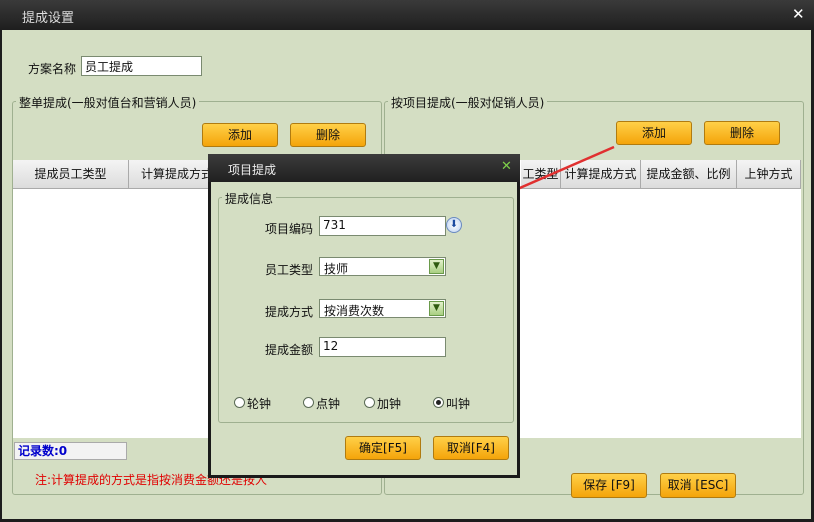  Describe the element at coordinates (382, 226) in the screenshot. I see `item-code-input: 731` at that location.